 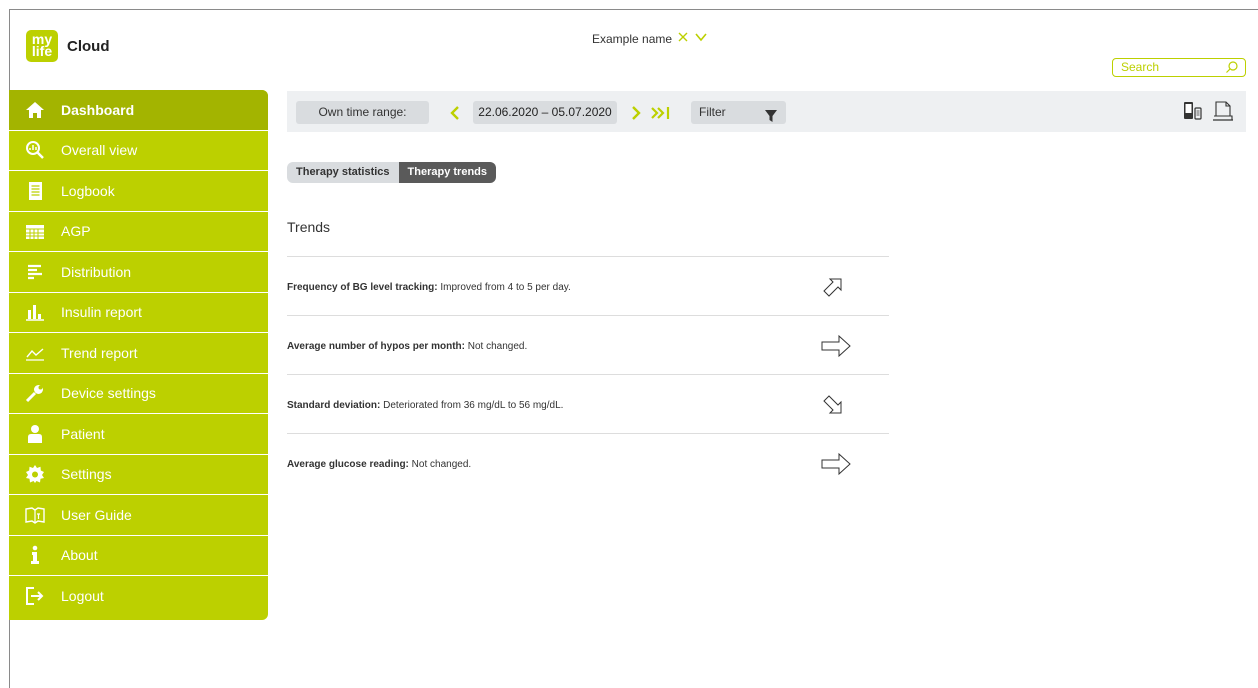 I want to click on user-name: Example name, so click(x=632, y=38).